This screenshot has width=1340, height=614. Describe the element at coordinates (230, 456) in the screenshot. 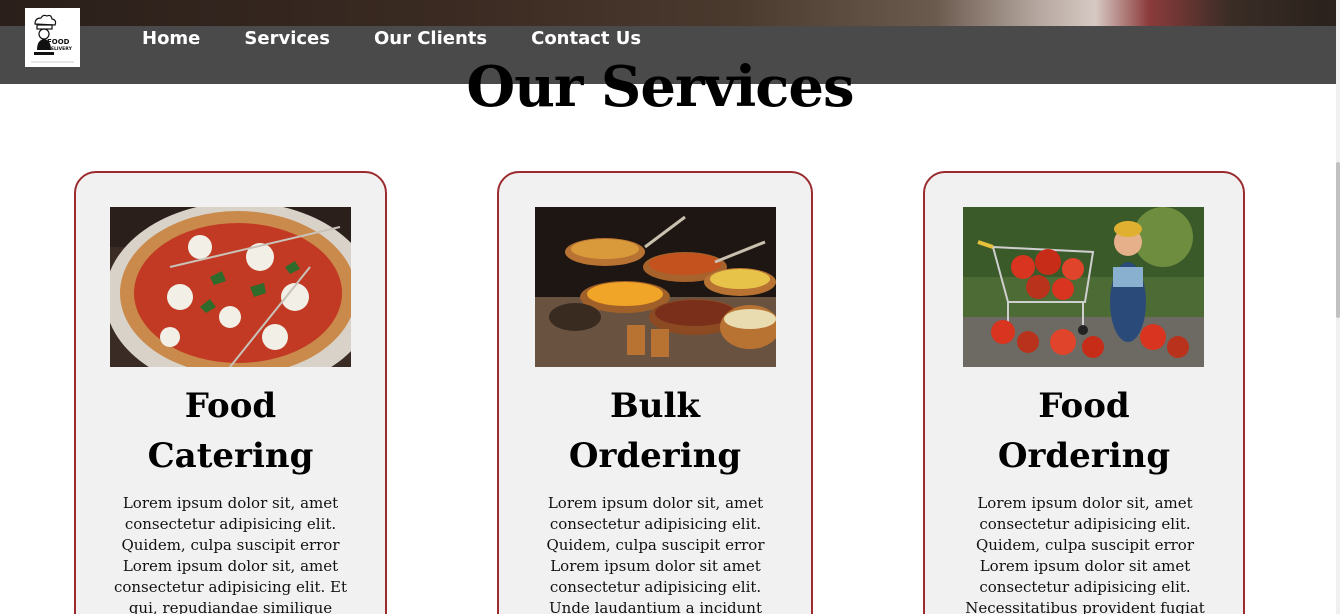

I see `card-title-line2: Catering` at that location.